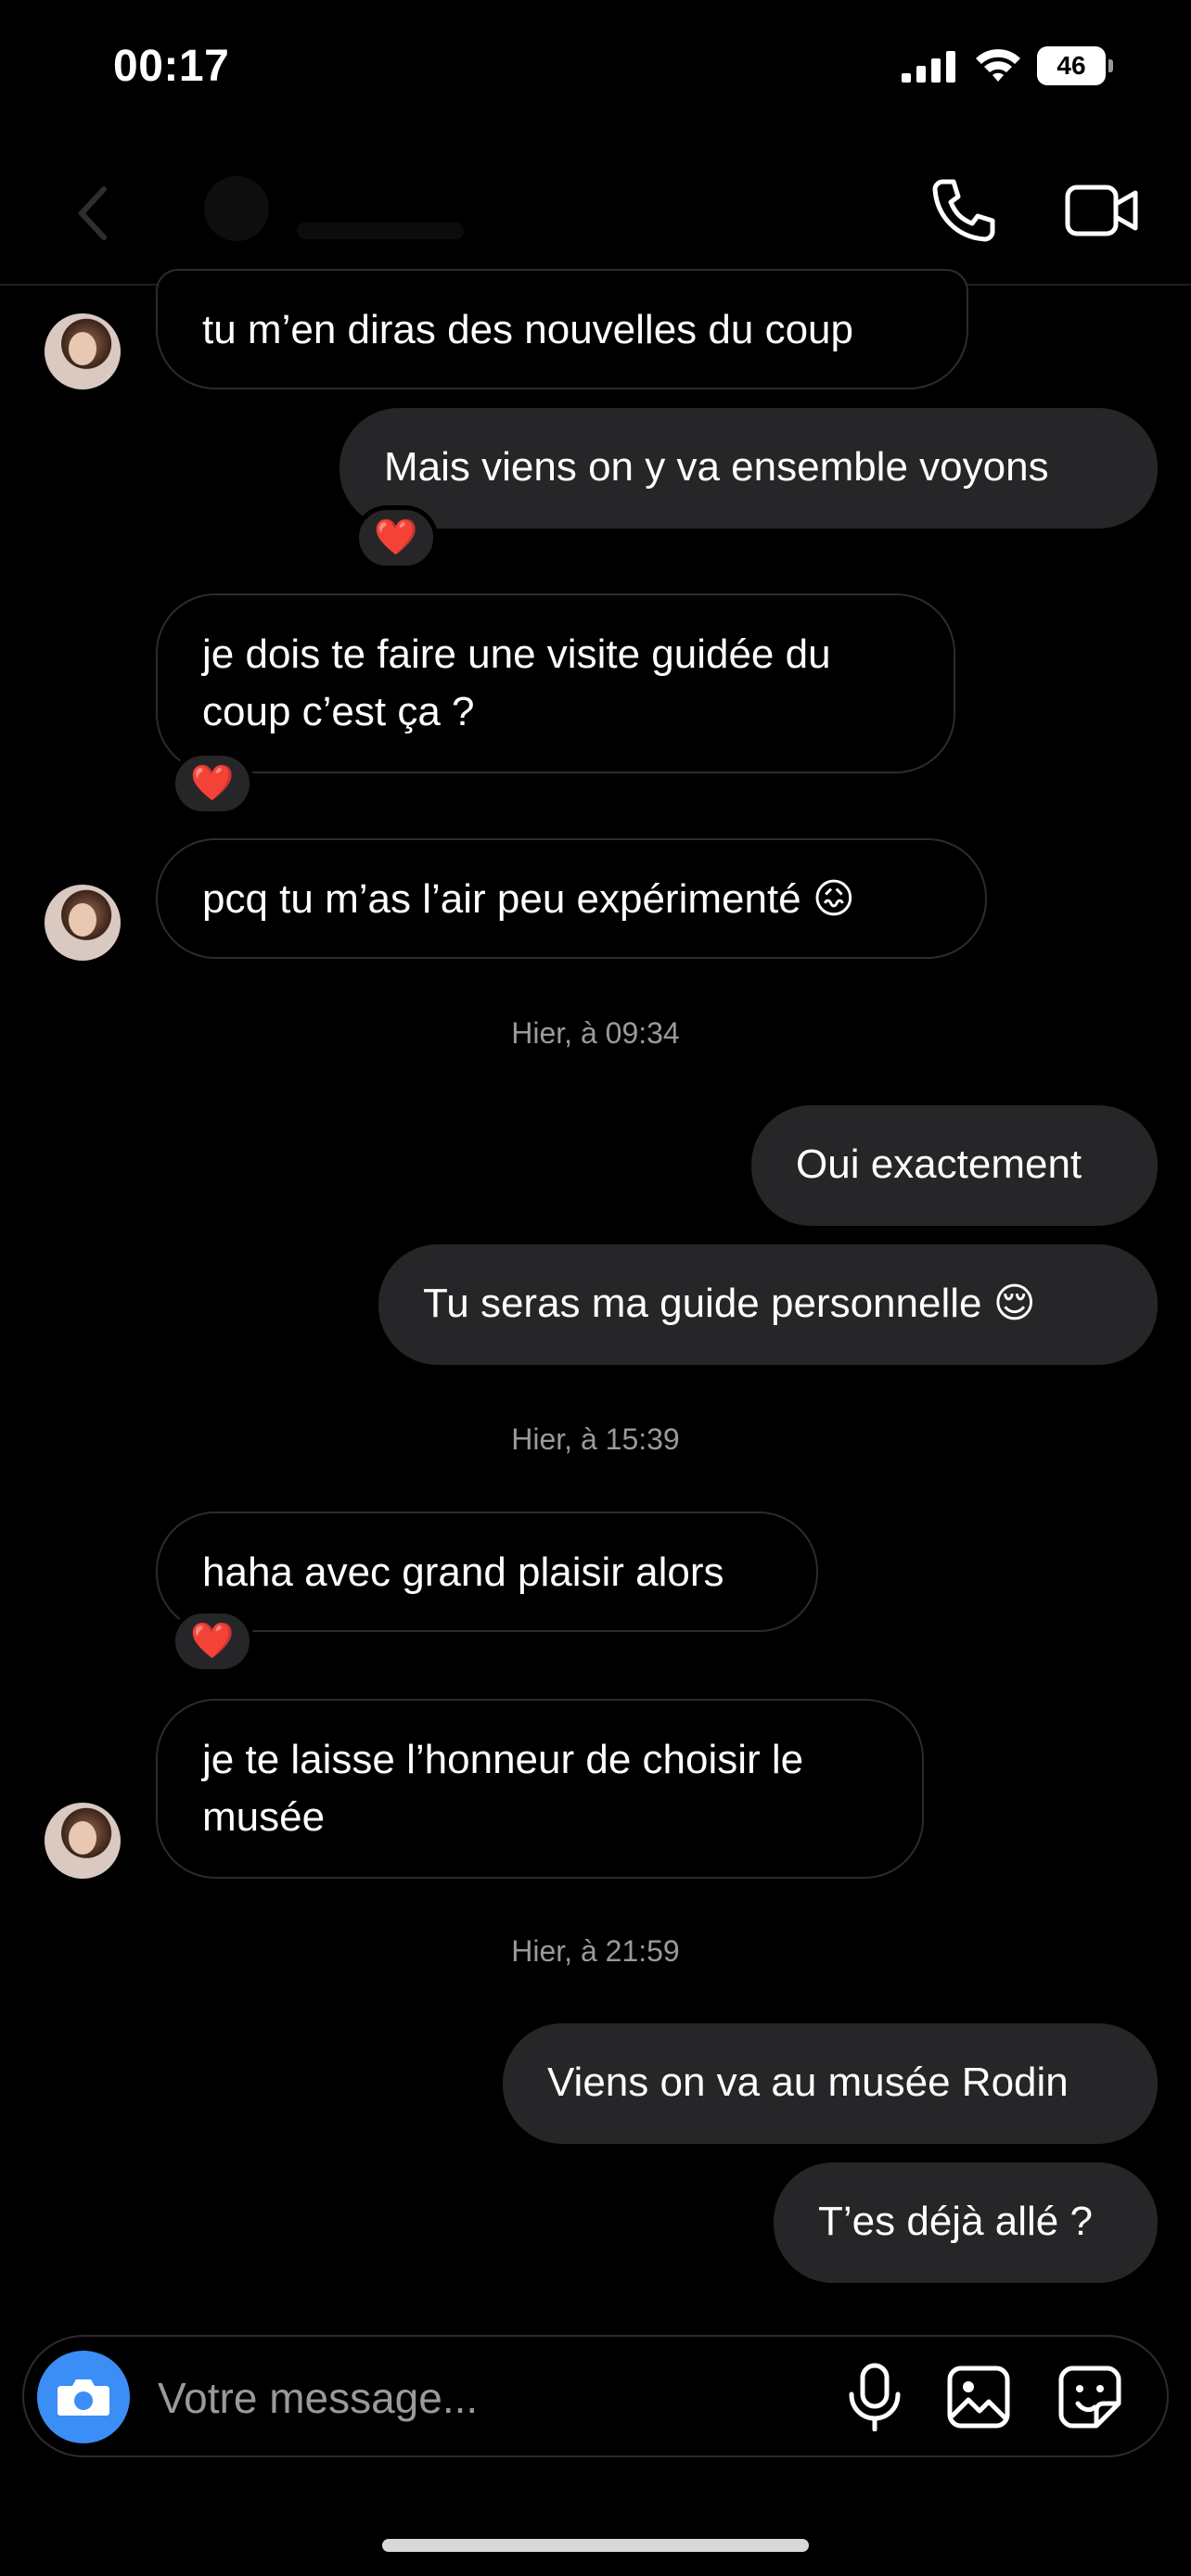 The width and height of the screenshot is (1191, 2576). What do you see at coordinates (830, 2084) in the screenshot?
I see `message-outgoing: Viens on va au musée Rodin` at bounding box center [830, 2084].